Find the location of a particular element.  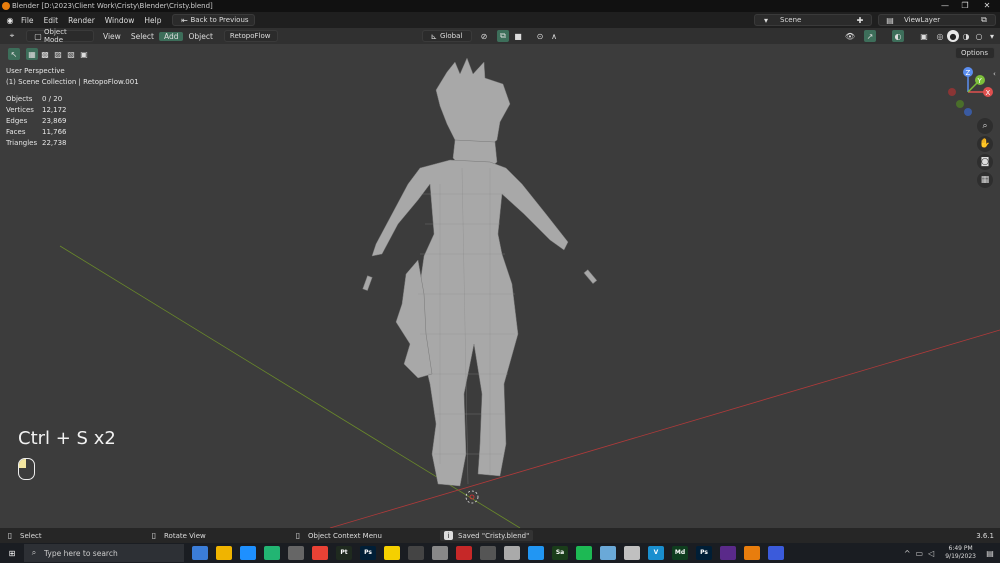

menu-file: File is located at coordinates (27, 20).